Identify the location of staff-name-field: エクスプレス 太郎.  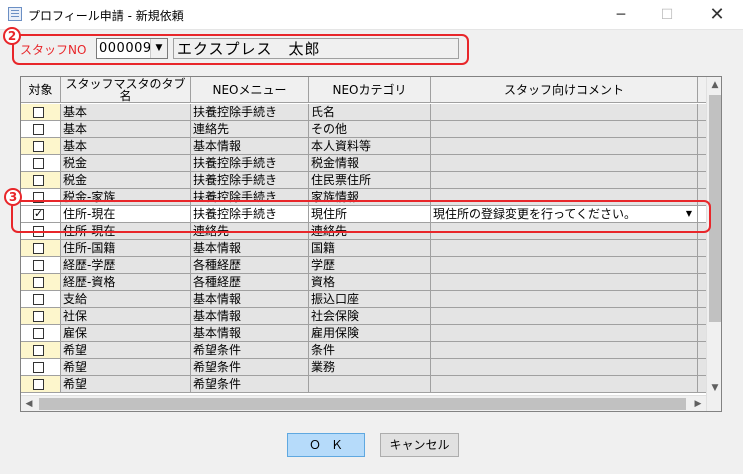
(316, 48).